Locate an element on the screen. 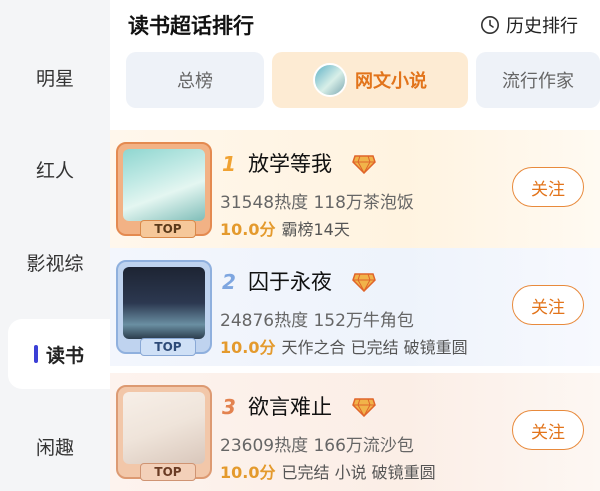 The width and height of the screenshot is (600, 491). tab-overall: 总榜 is located at coordinates (195, 80).